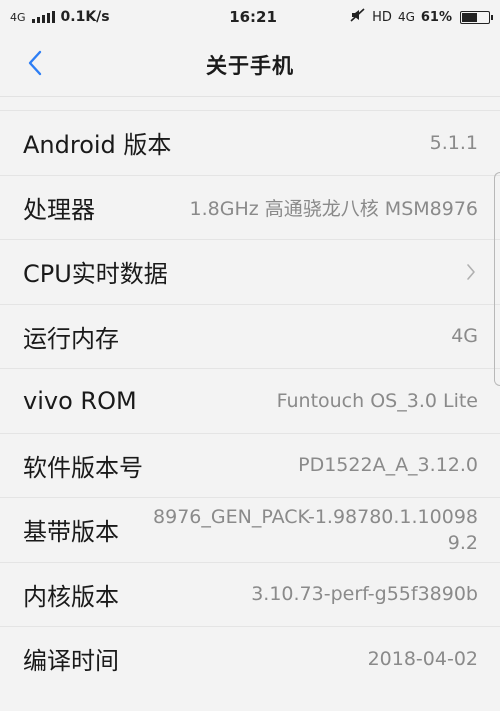 This screenshot has width=500, height=711. I want to click on scroll-indicator, so click(497, 279).